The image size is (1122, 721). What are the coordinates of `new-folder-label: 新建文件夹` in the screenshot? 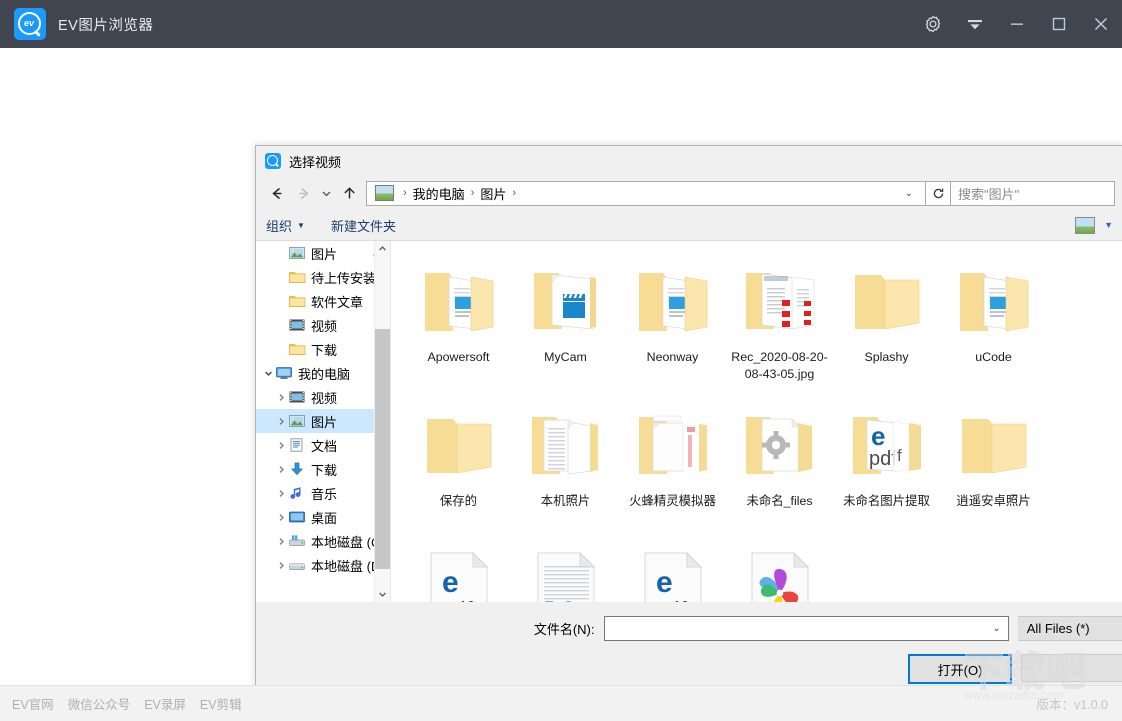 It's located at (363, 226).